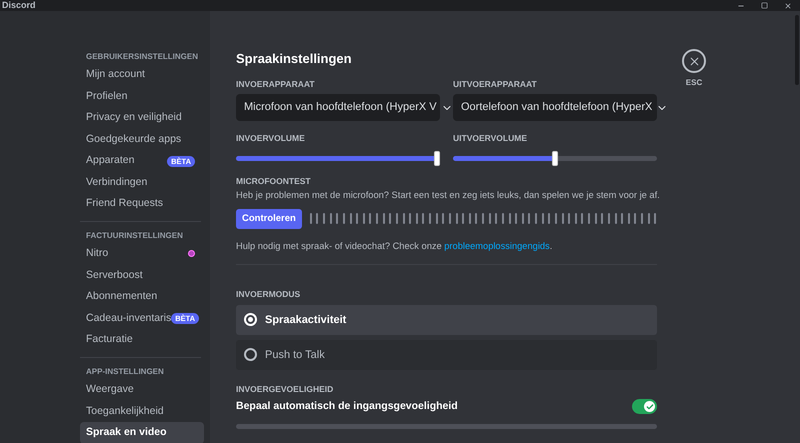 The image size is (800, 443). Describe the element at coordinates (18, 5) in the screenshot. I see `window-title: Discord` at that location.